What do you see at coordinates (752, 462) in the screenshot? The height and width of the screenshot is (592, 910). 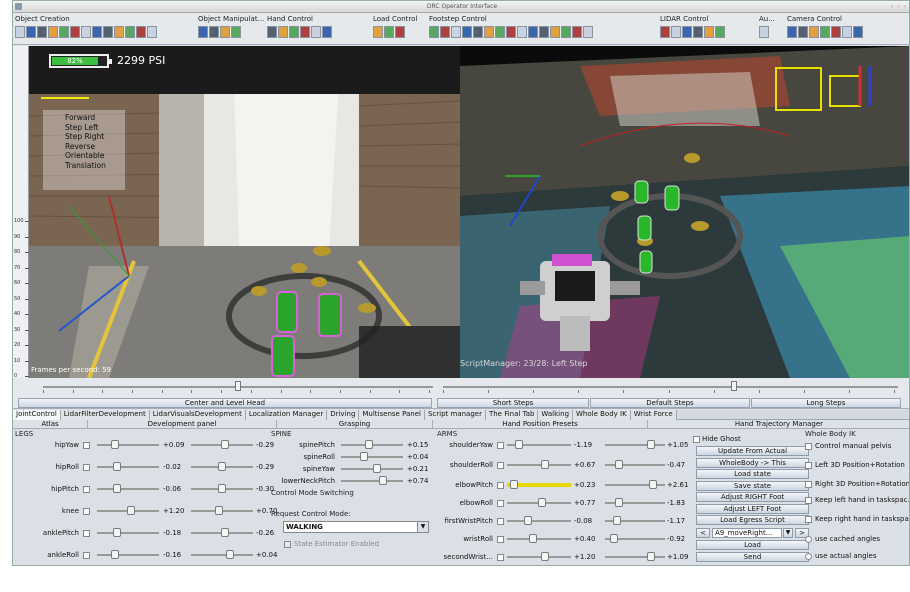 I see `wholebody-this-button: WholeBody -> This` at bounding box center [752, 462].